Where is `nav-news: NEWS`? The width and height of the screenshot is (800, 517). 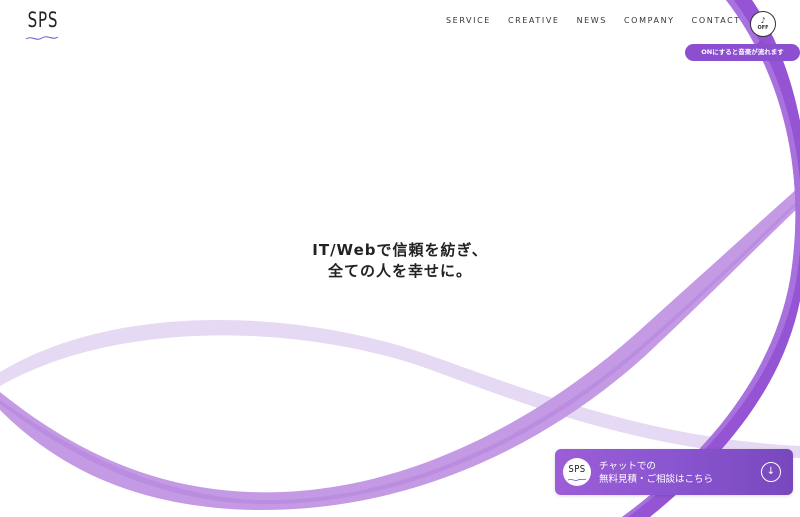
nav-news: NEWS is located at coordinates (592, 20).